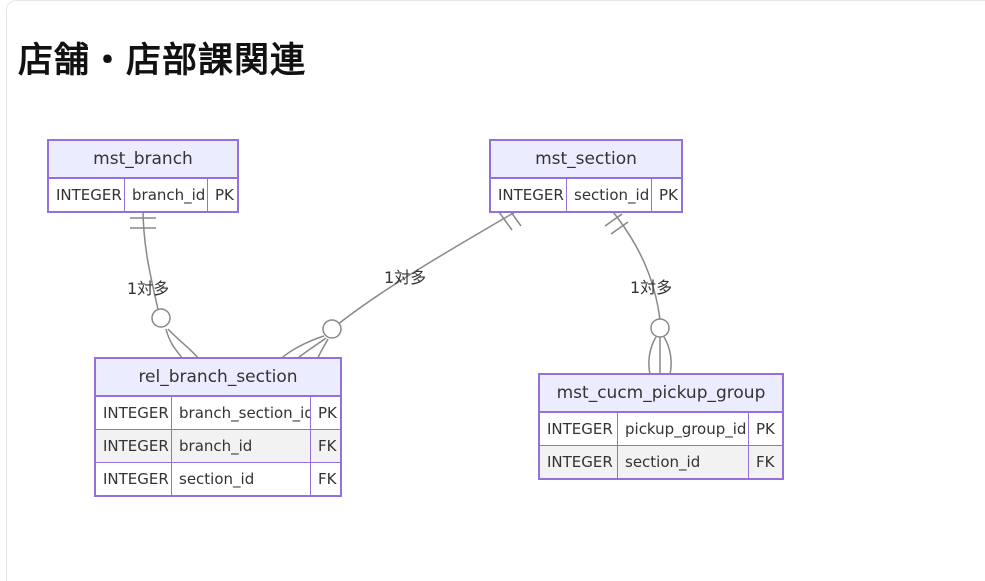  I want to click on table-row: INTEGER pickup_group_id PK, so click(661, 428).